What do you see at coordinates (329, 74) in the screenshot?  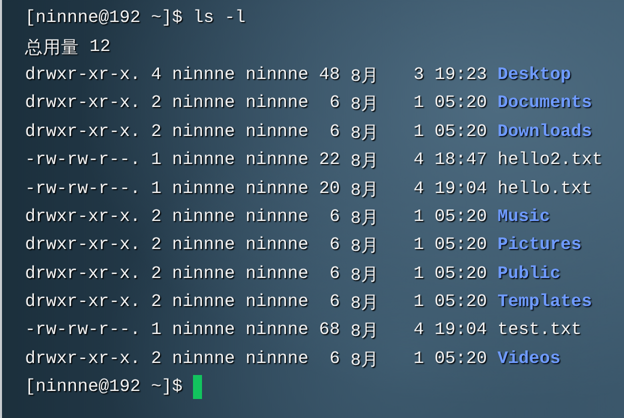 I see `file-size: 48` at bounding box center [329, 74].